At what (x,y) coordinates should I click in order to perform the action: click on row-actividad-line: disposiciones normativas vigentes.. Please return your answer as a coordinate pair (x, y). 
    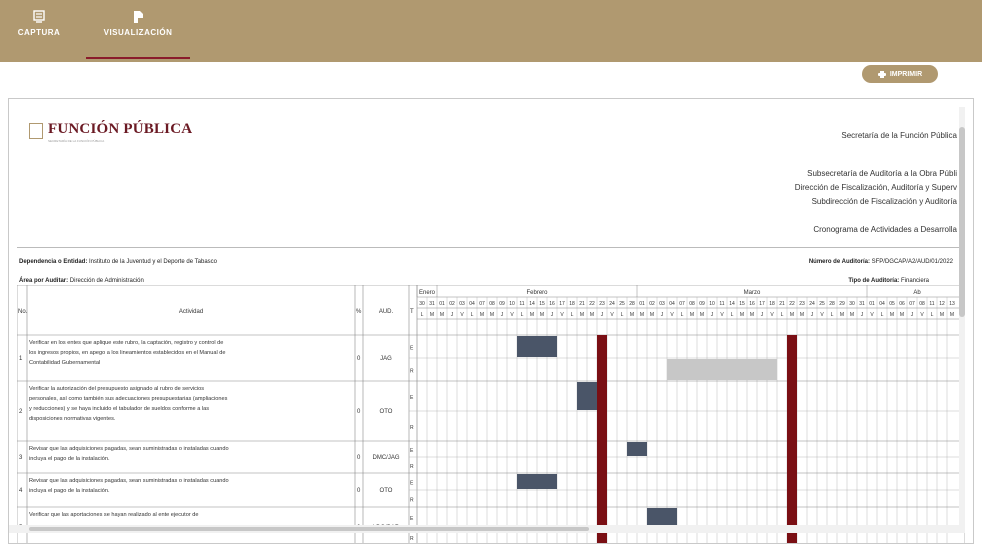
    Looking at the image, I should click on (72, 419).